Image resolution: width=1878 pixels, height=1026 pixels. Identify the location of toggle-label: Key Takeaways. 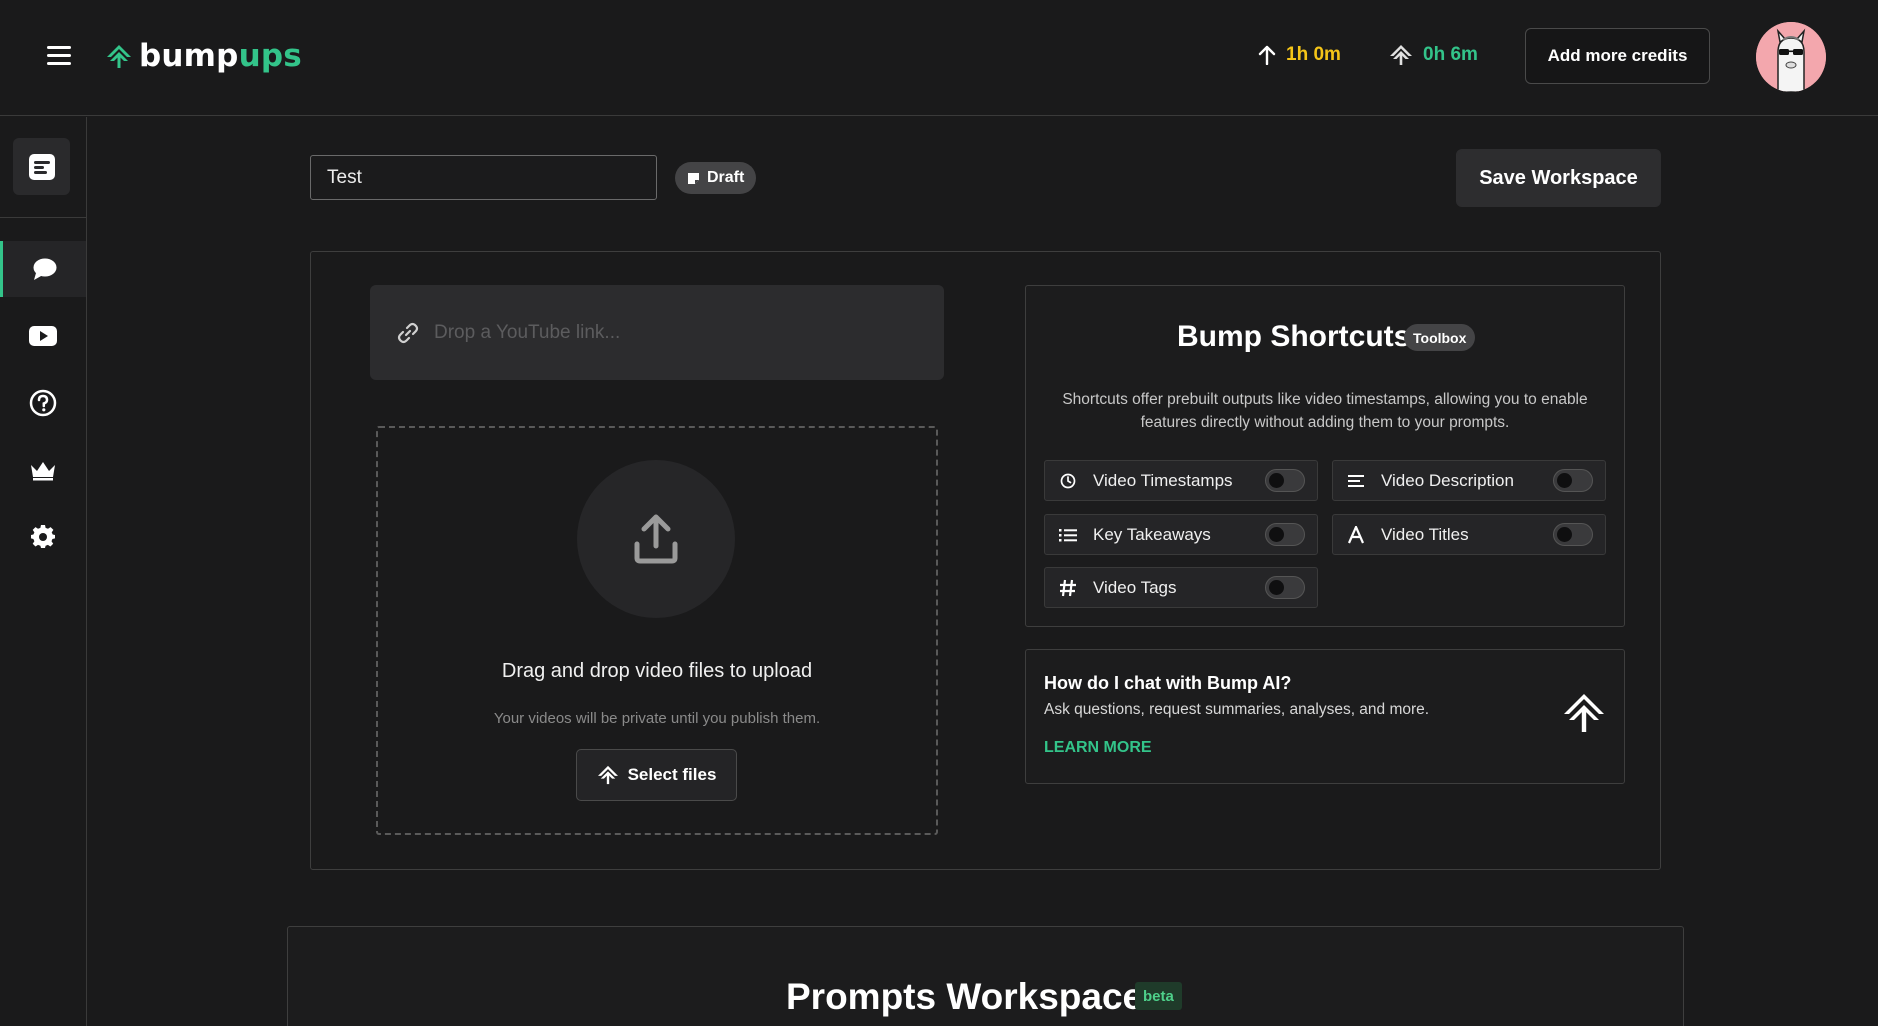
(1152, 534).